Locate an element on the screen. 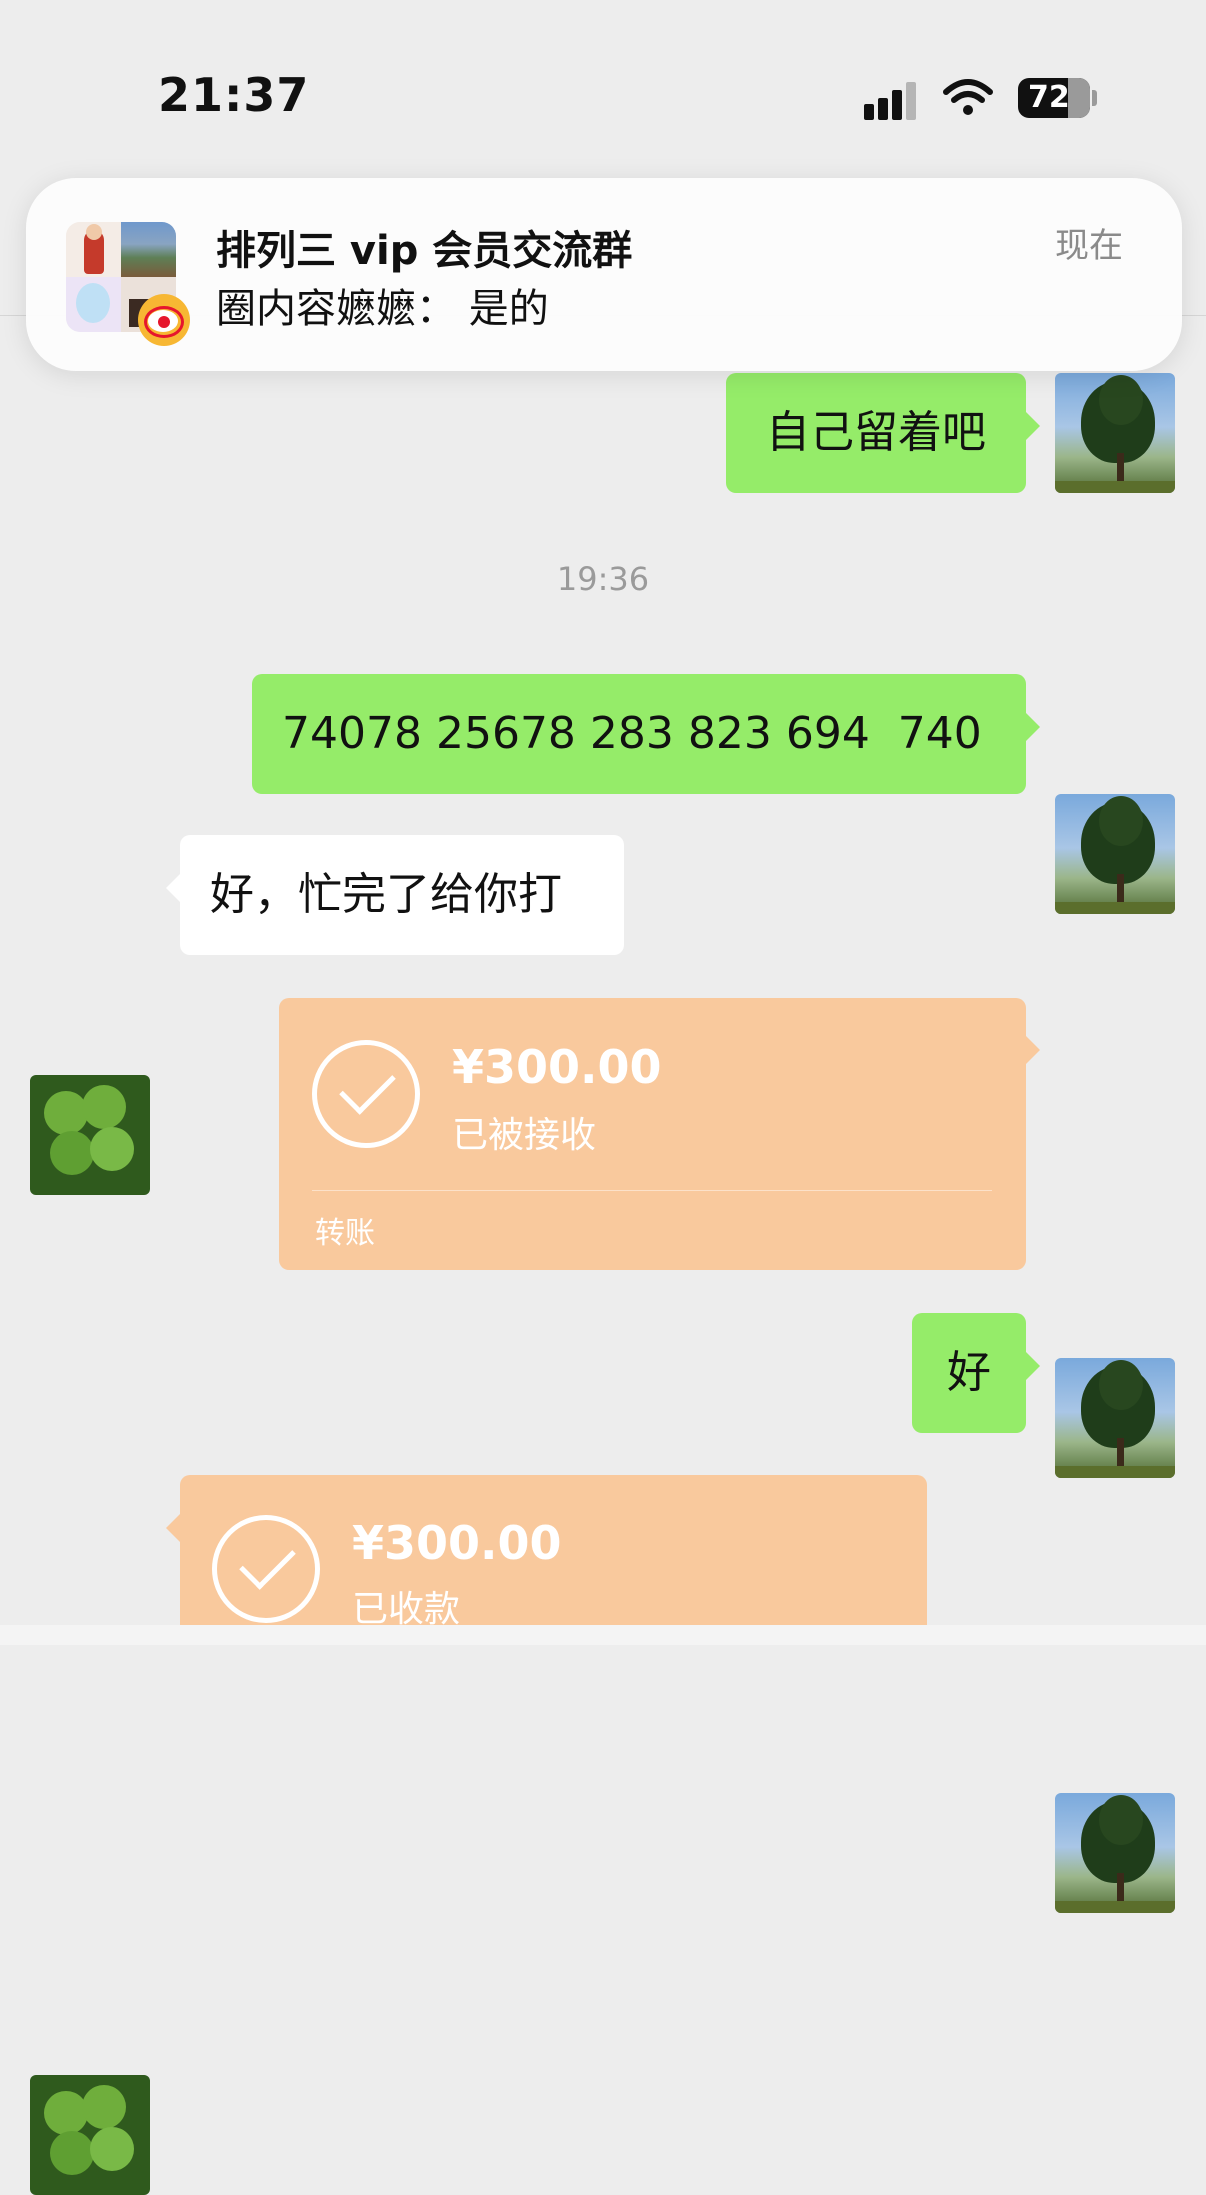 This screenshot has height=2195, width=1206. message-text: 74078 25678 283 823 694 740 is located at coordinates (632, 733).